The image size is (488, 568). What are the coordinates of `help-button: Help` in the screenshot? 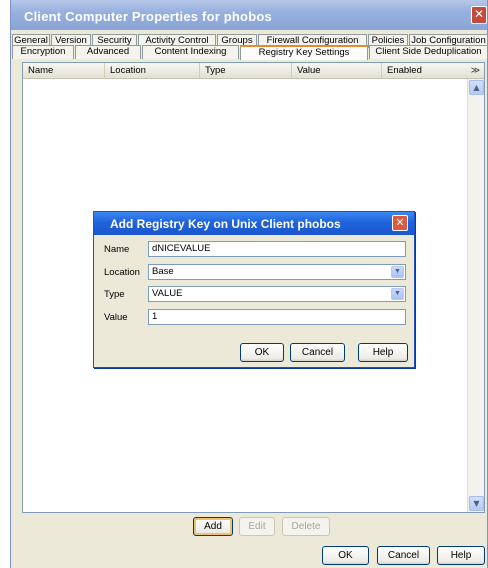 It's located at (461, 555).